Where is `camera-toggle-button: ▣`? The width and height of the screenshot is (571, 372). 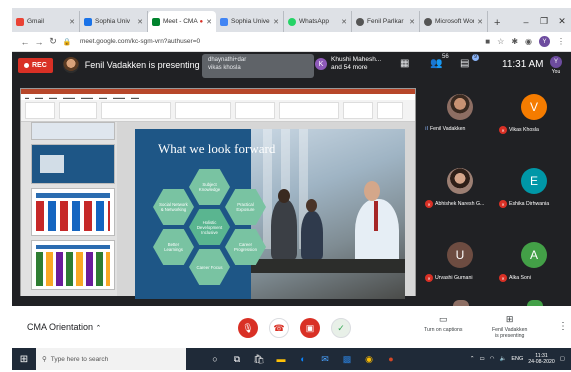
camera-toggle-button: ▣ is located at coordinates (310, 328).